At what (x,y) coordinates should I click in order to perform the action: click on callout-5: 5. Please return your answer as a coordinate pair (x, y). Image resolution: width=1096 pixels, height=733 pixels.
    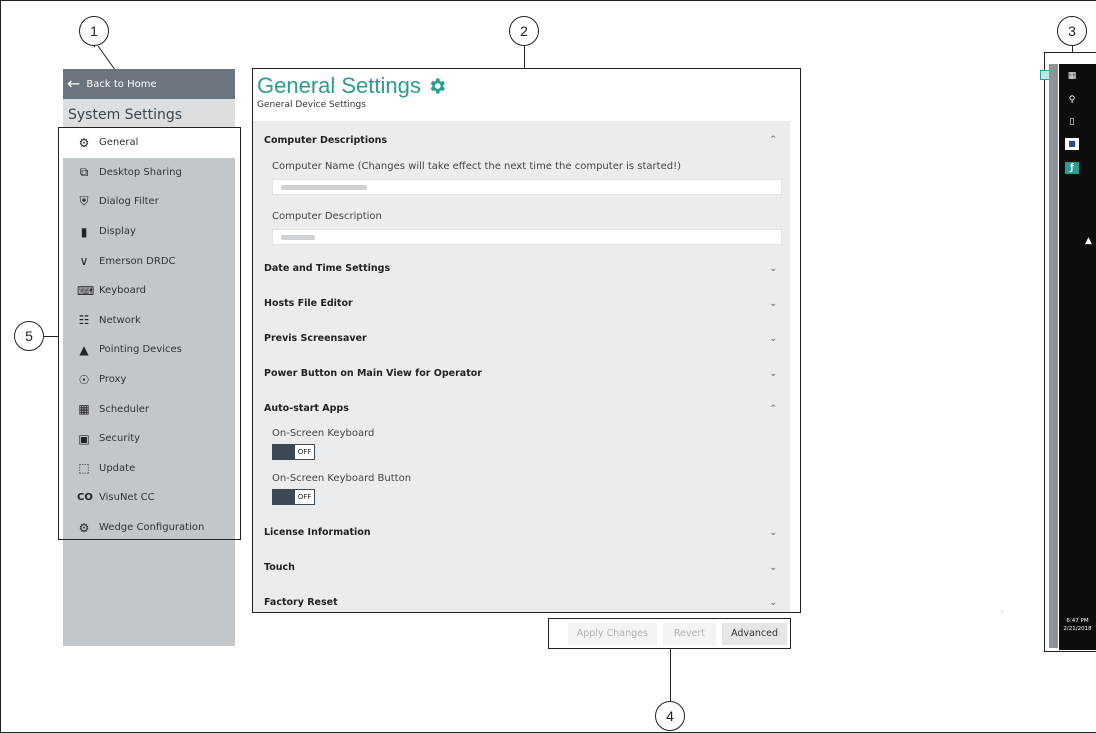
    Looking at the image, I should click on (29, 336).